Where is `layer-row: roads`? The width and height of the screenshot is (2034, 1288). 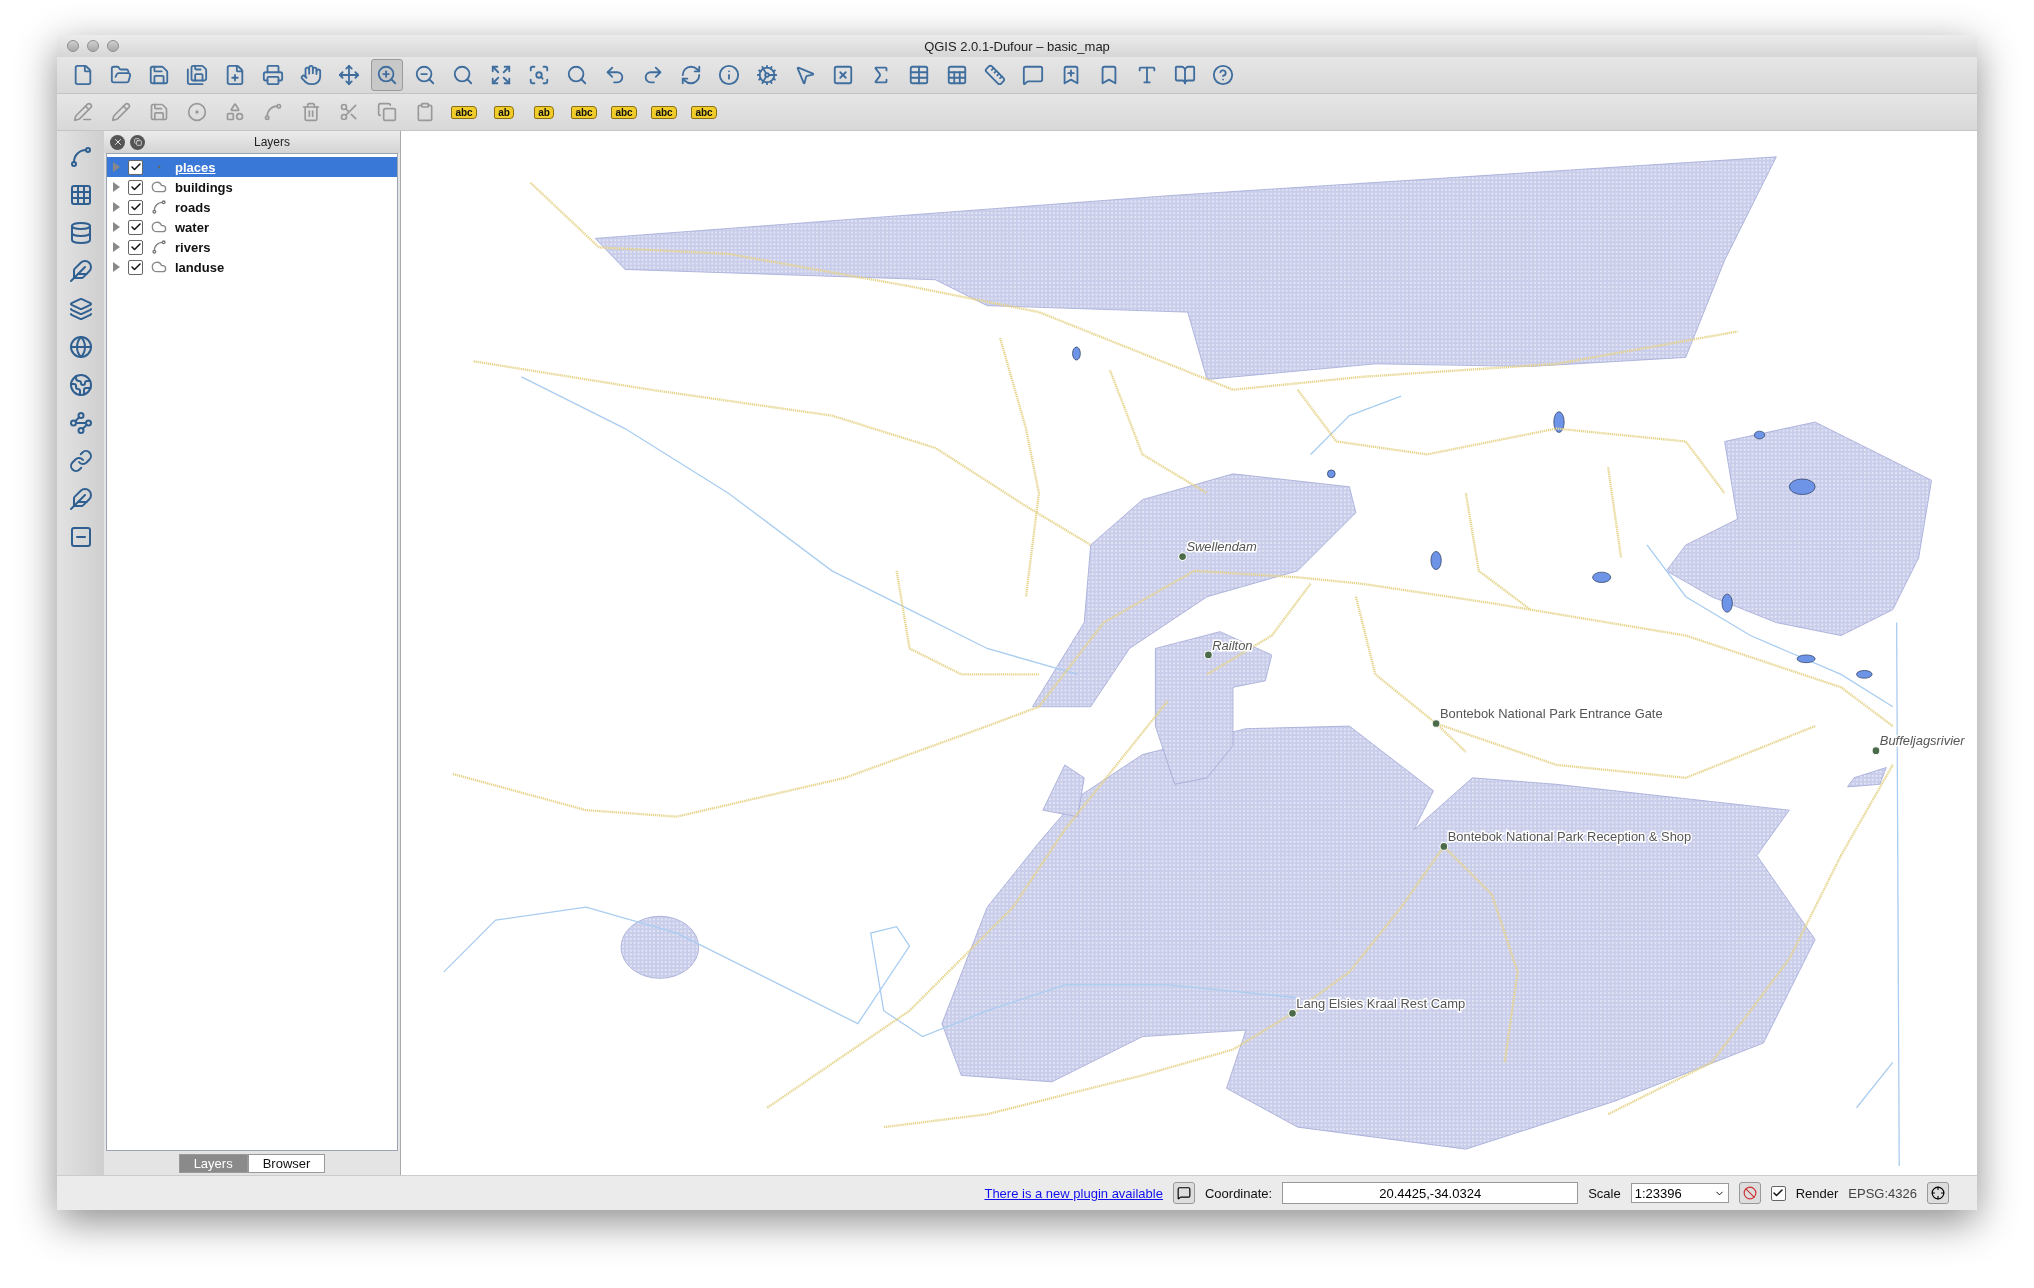
layer-row: roads is located at coordinates (252, 207).